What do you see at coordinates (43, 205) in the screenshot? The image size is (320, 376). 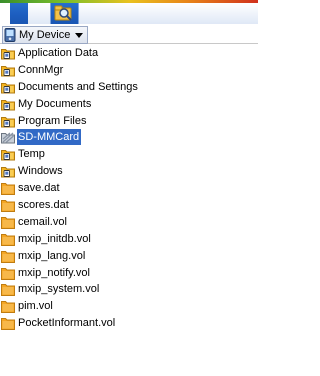 I see `list-item-label: scores.dat` at bounding box center [43, 205].